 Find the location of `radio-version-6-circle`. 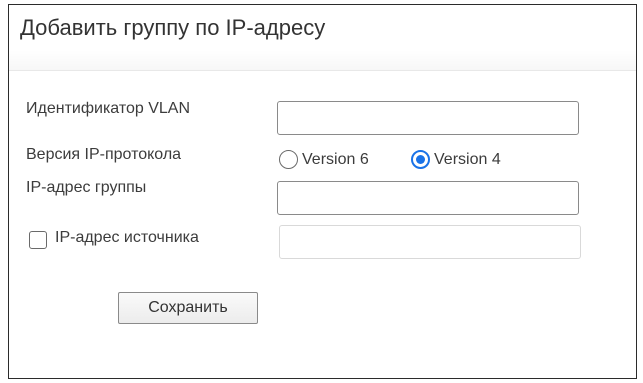

radio-version-6-circle is located at coordinates (288, 159).